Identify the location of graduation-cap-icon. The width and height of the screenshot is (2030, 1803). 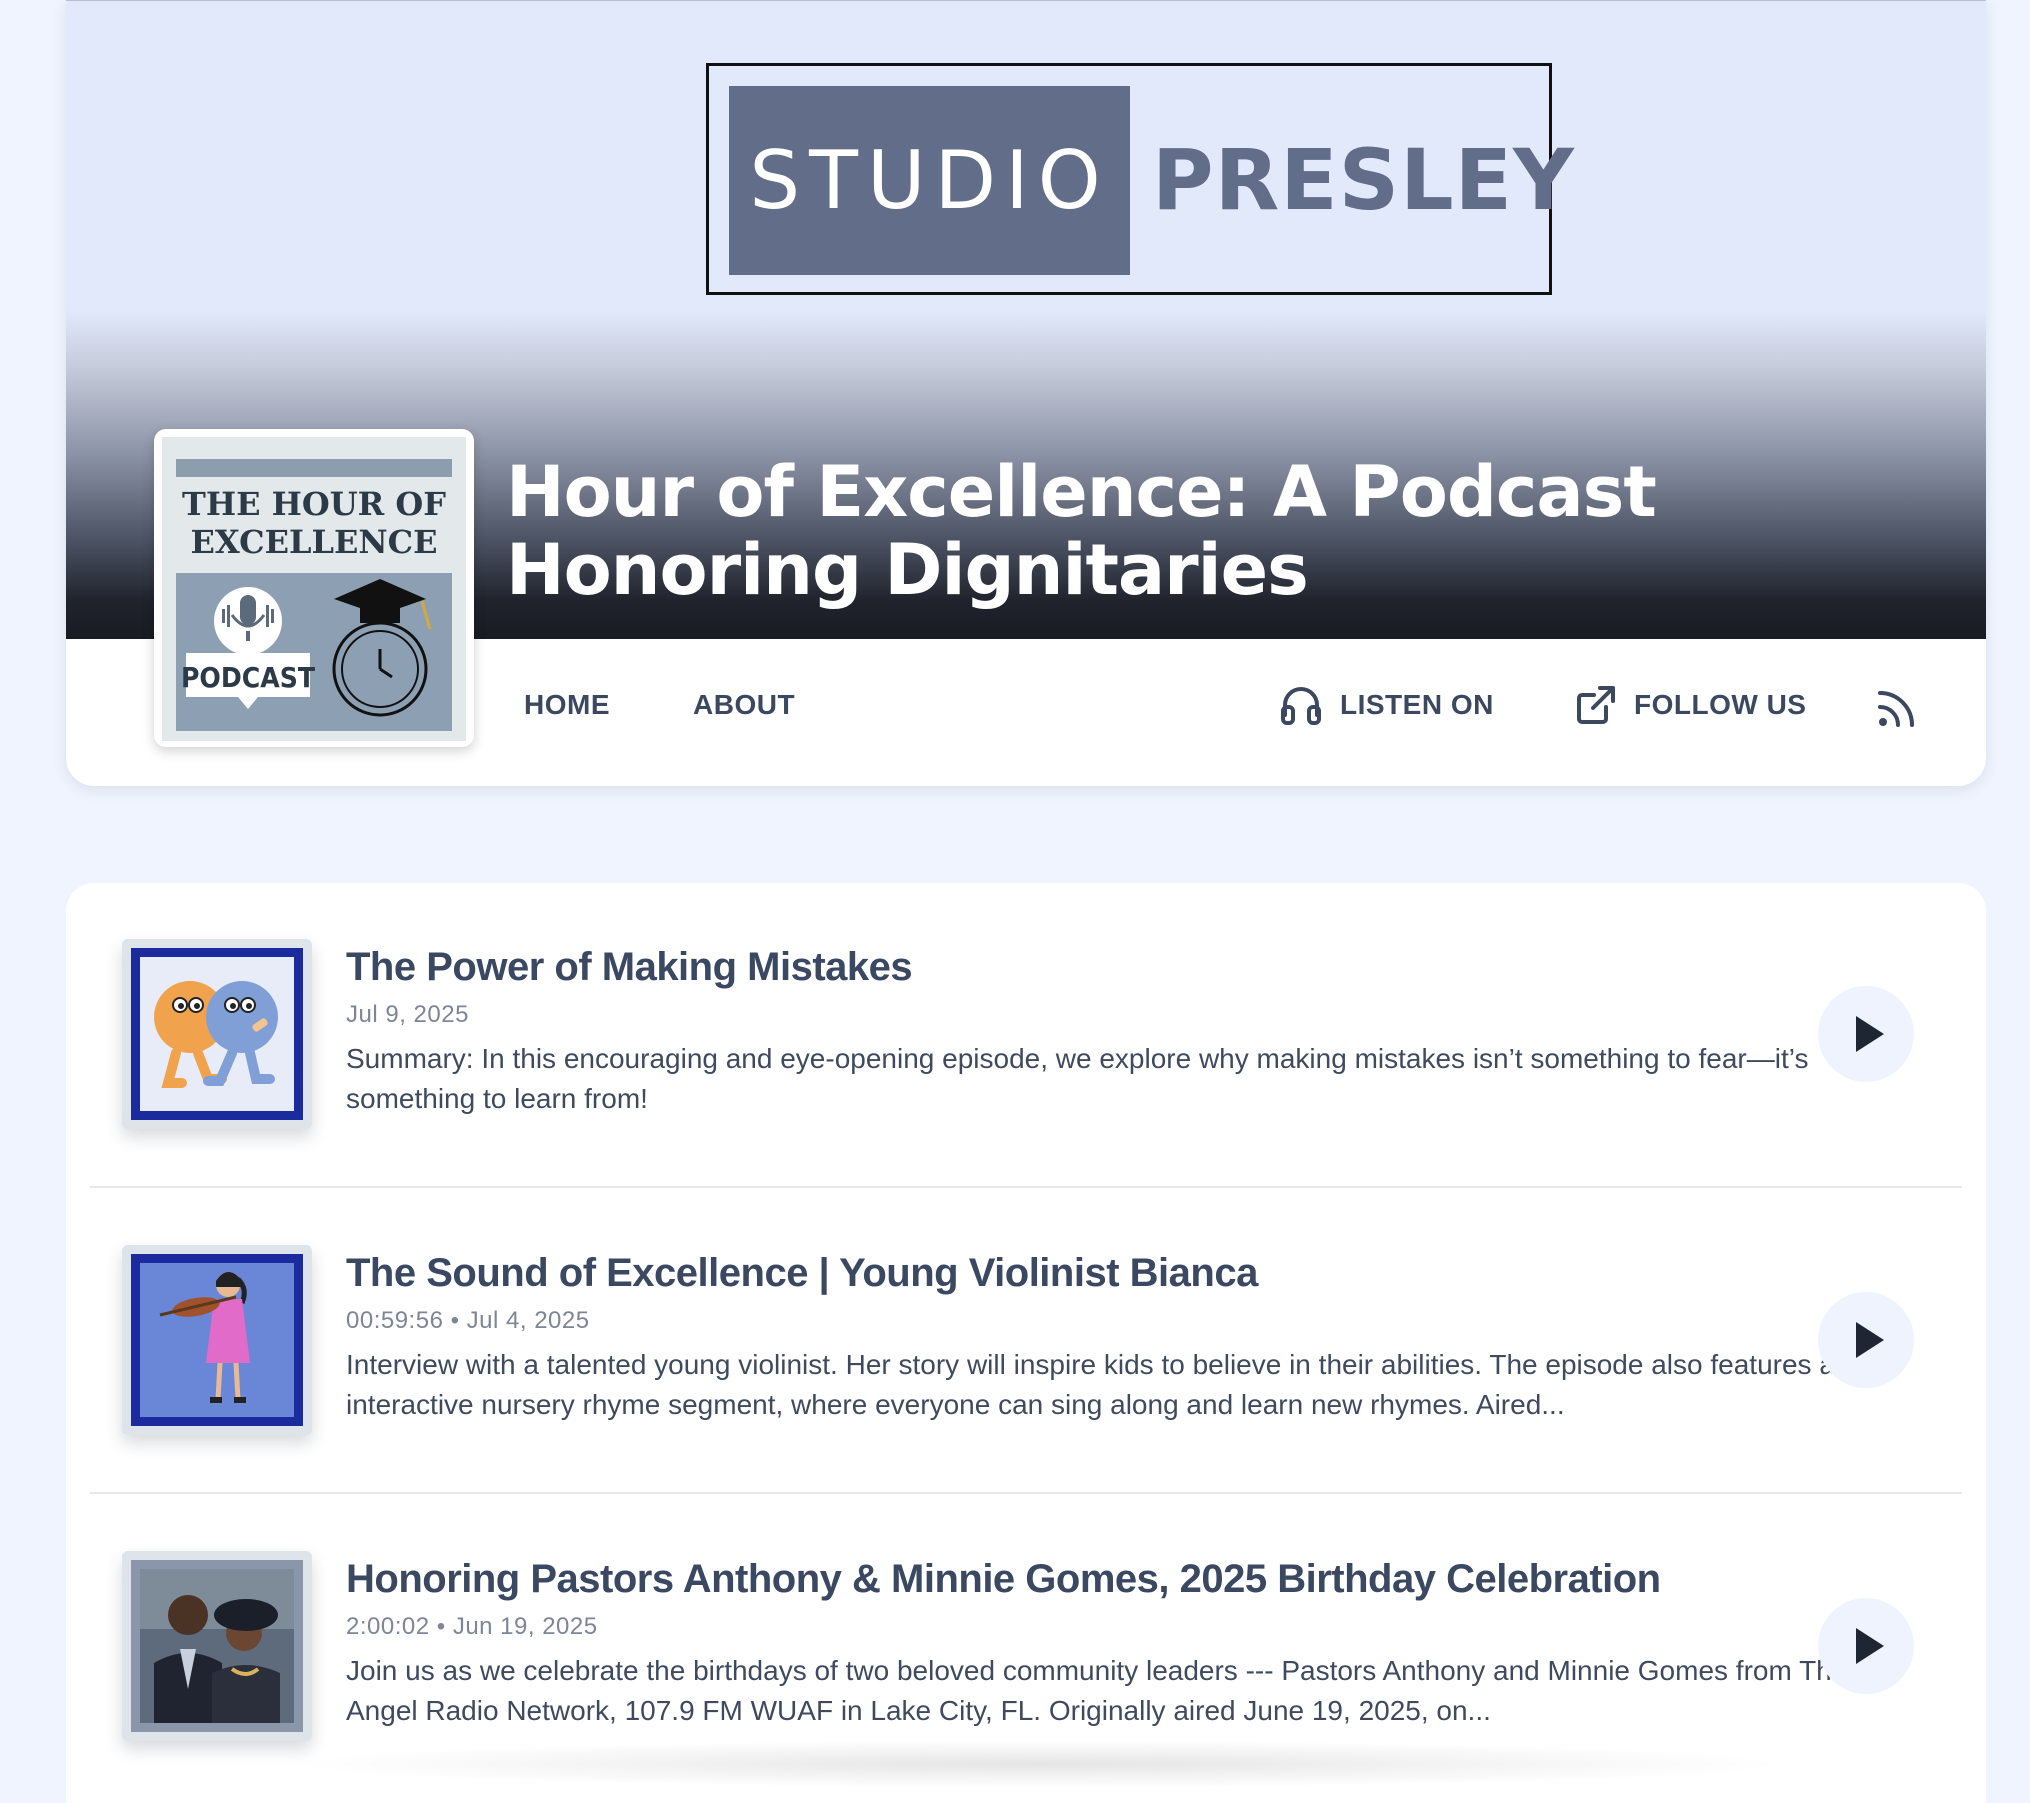
(383, 604).